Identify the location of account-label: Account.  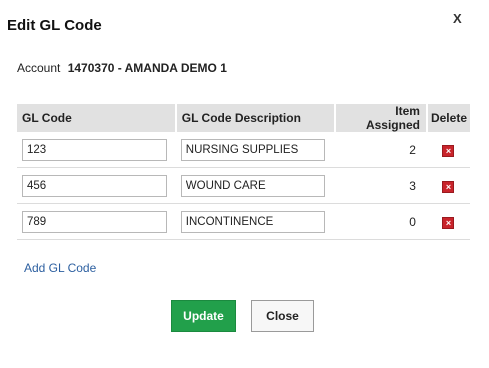
(39, 68).